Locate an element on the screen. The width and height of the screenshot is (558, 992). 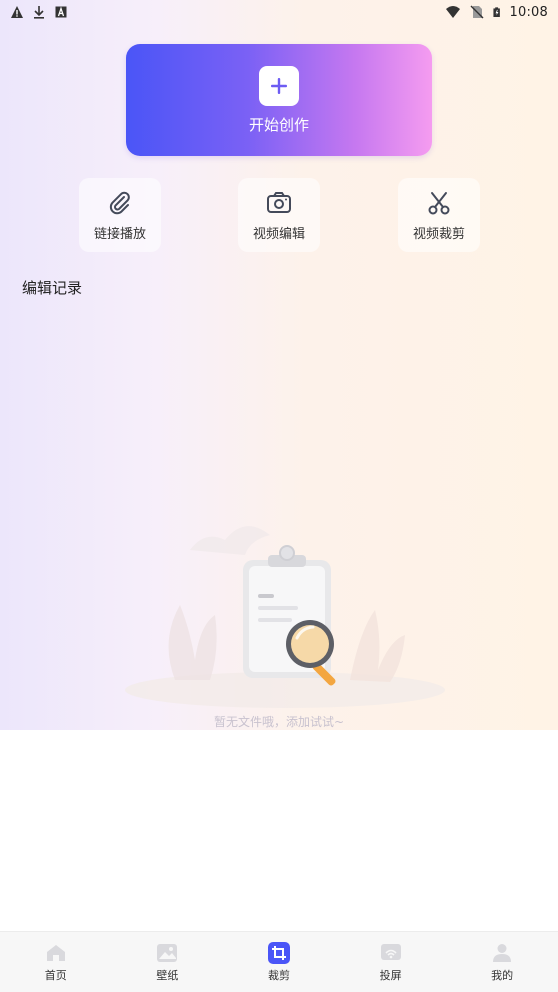
video-crop-button: 视频裁剪 is located at coordinates (439, 215).